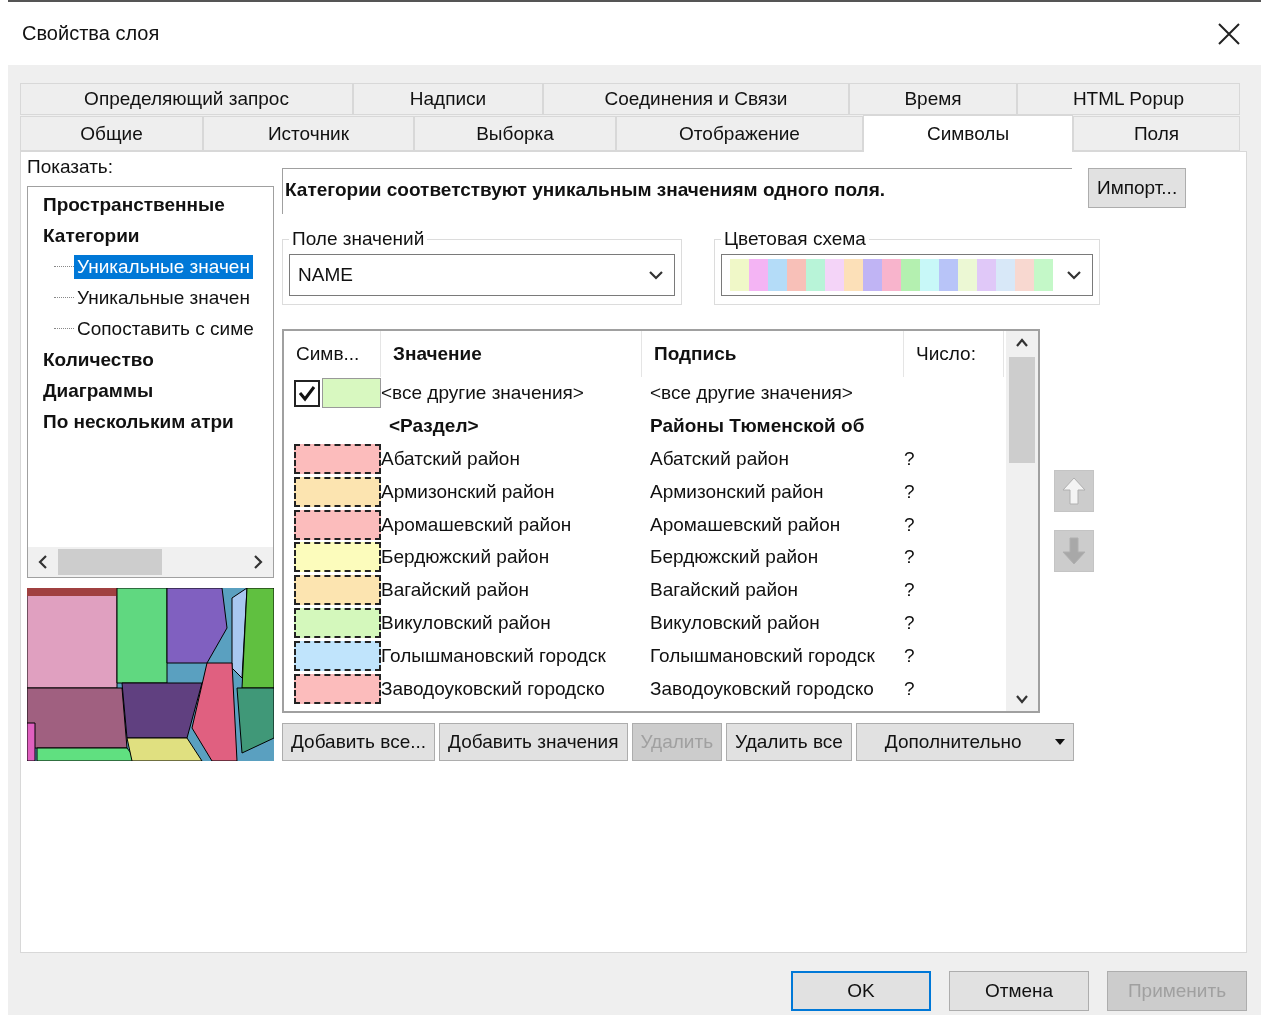 Image resolution: width=1261 pixels, height=1015 pixels. I want to click on color-scheme-dropdown, so click(907, 275).